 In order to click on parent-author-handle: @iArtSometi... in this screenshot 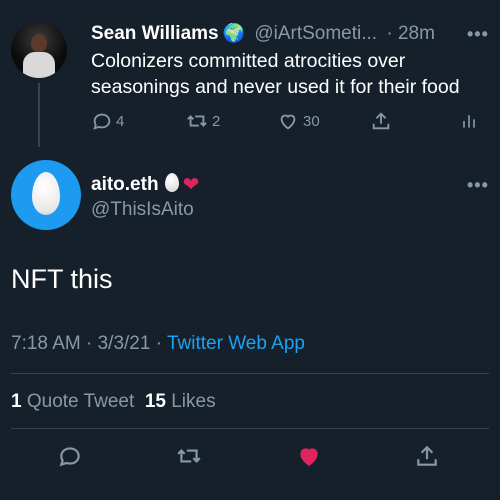, I will do `click(315, 33)`.